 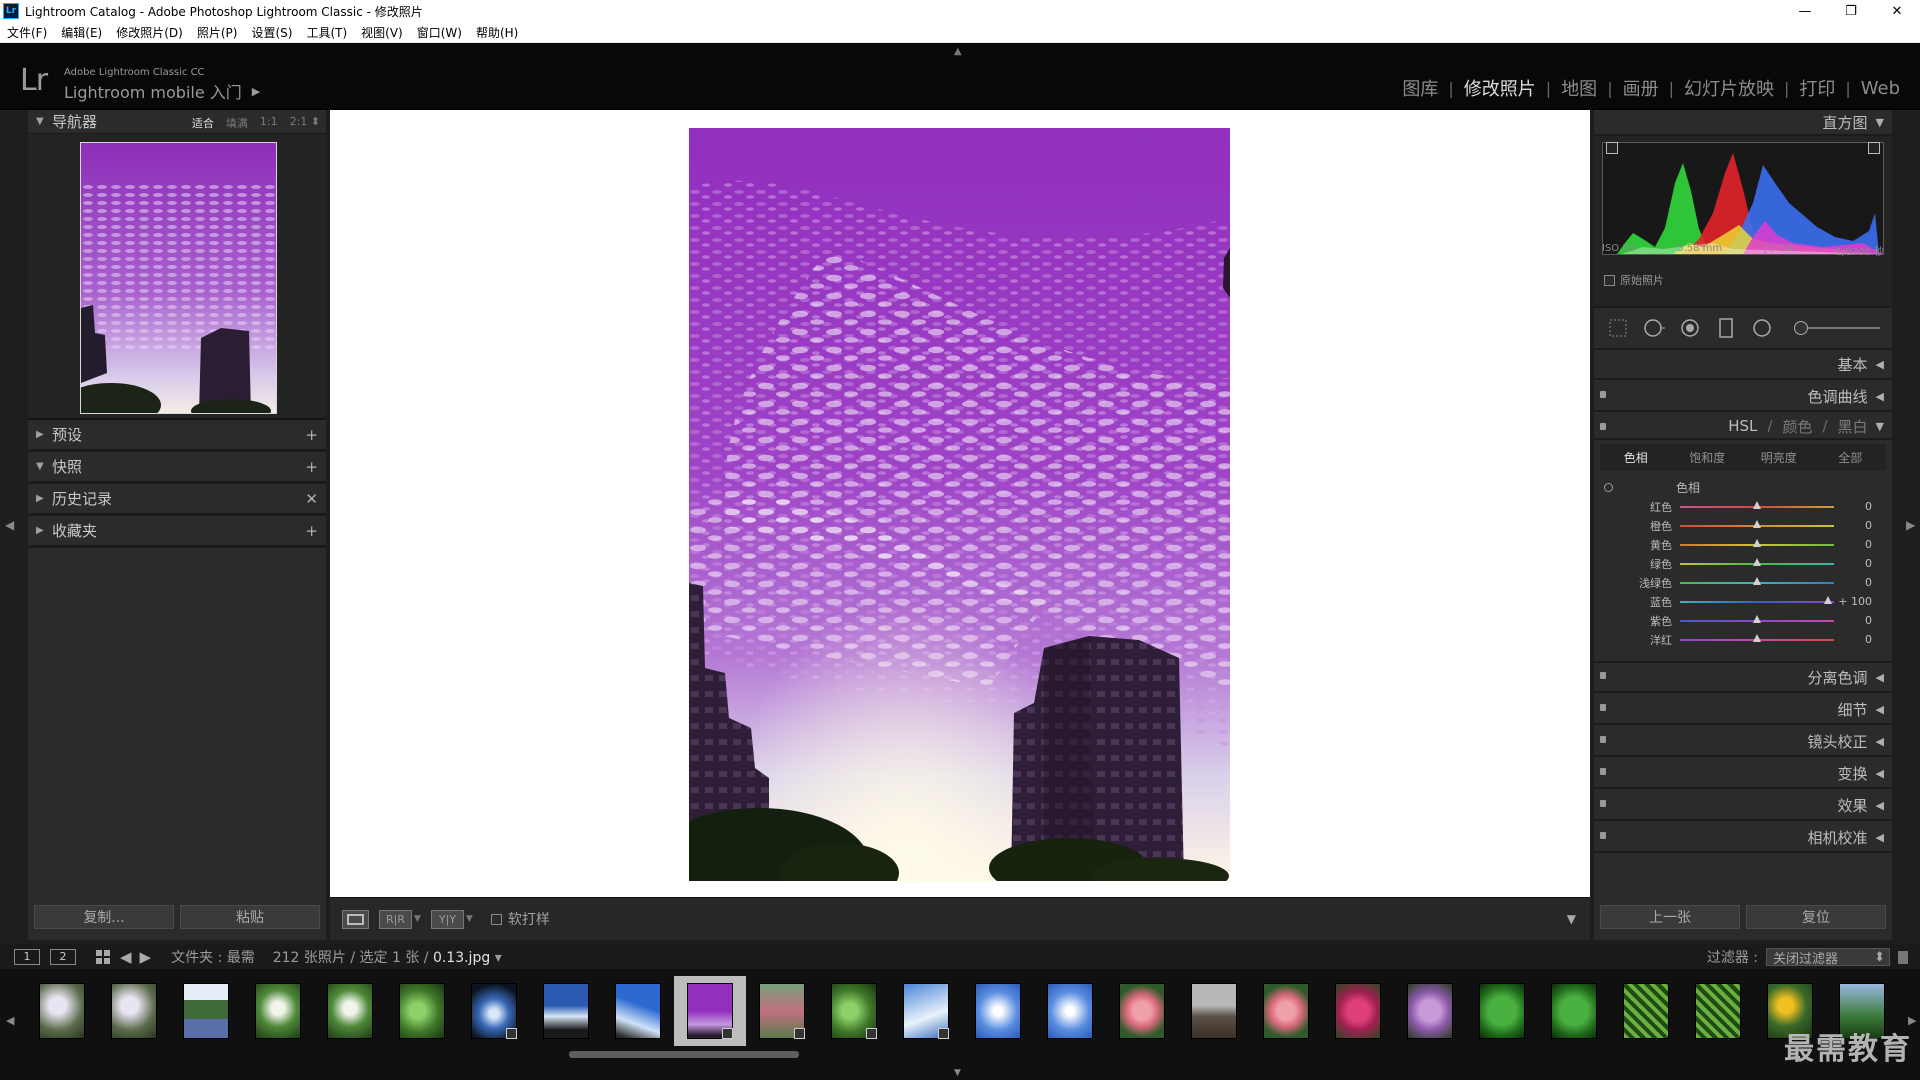 What do you see at coordinates (178, 278) in the screenshot?
I see `navigator-preview` at bounding box center [178, 278].